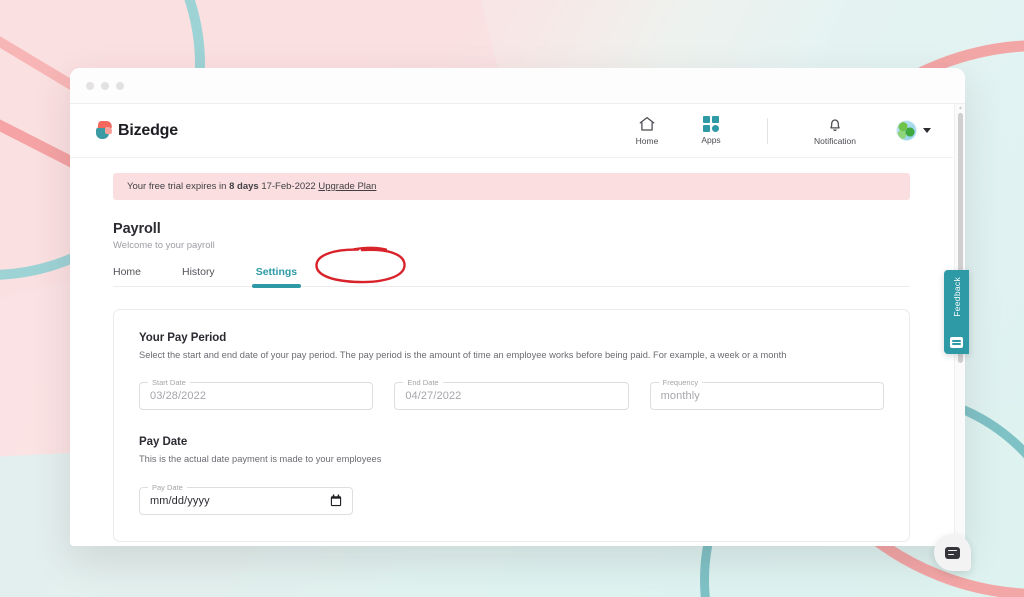 The width and height of the screenshot is (1024, 597). What do you see at coordinates (433, 396) in the screenshot?
I see `end-date-value: 04/27/2022` at bounding box center [433, 396].